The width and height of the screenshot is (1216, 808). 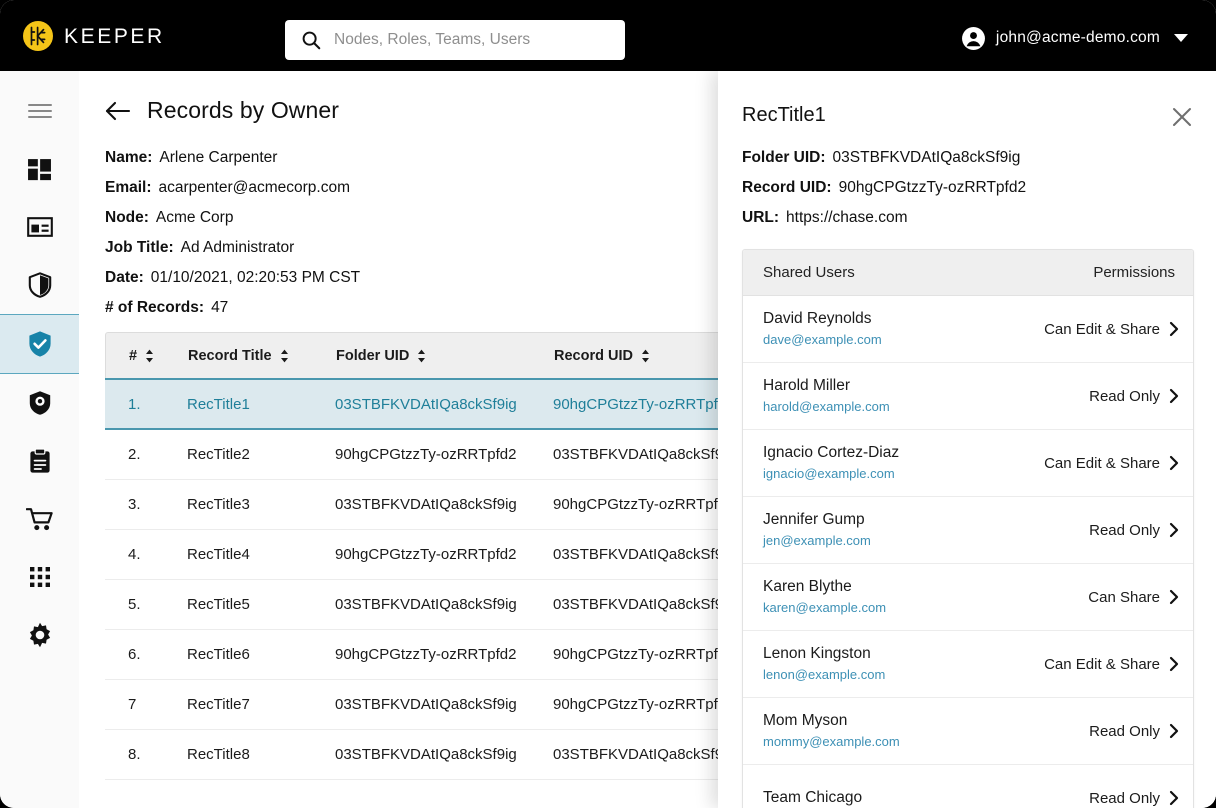 I want to click on shared-user-row: Mom Myson mommy@example.com Read Only, so click(x=968, y=731).